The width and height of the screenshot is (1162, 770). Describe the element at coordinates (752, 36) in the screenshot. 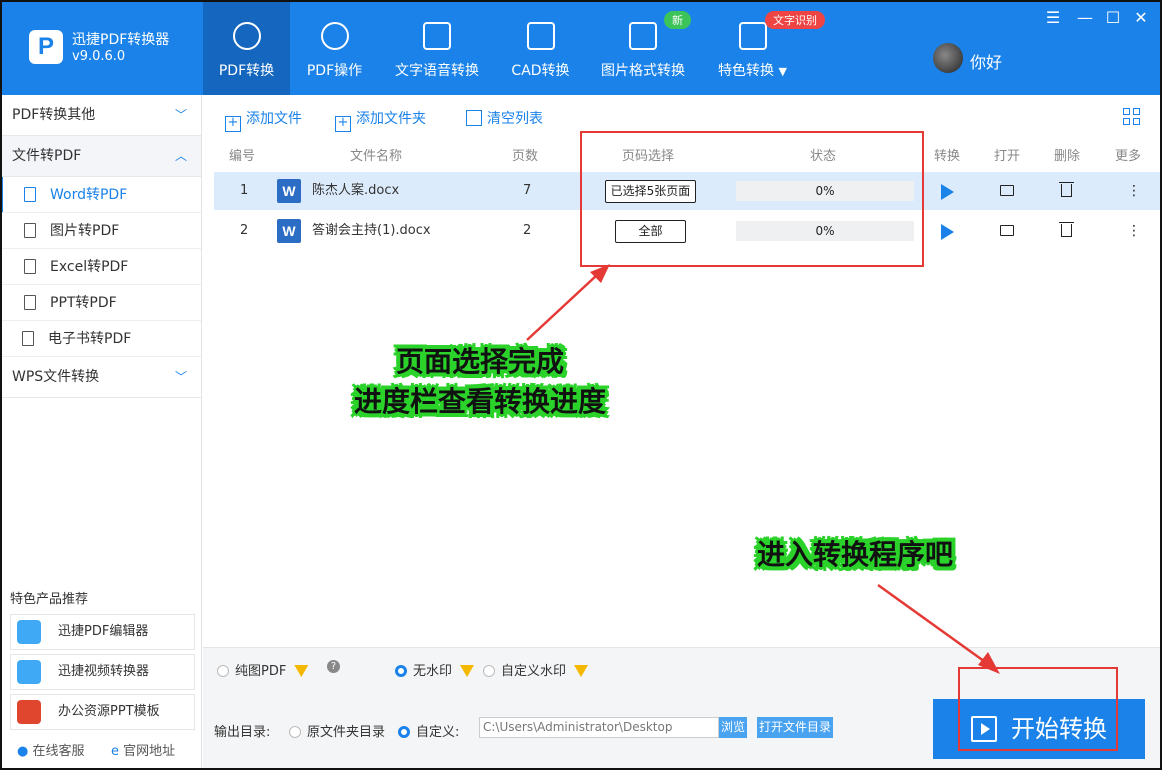

I see `star-convert-icon` at that location.